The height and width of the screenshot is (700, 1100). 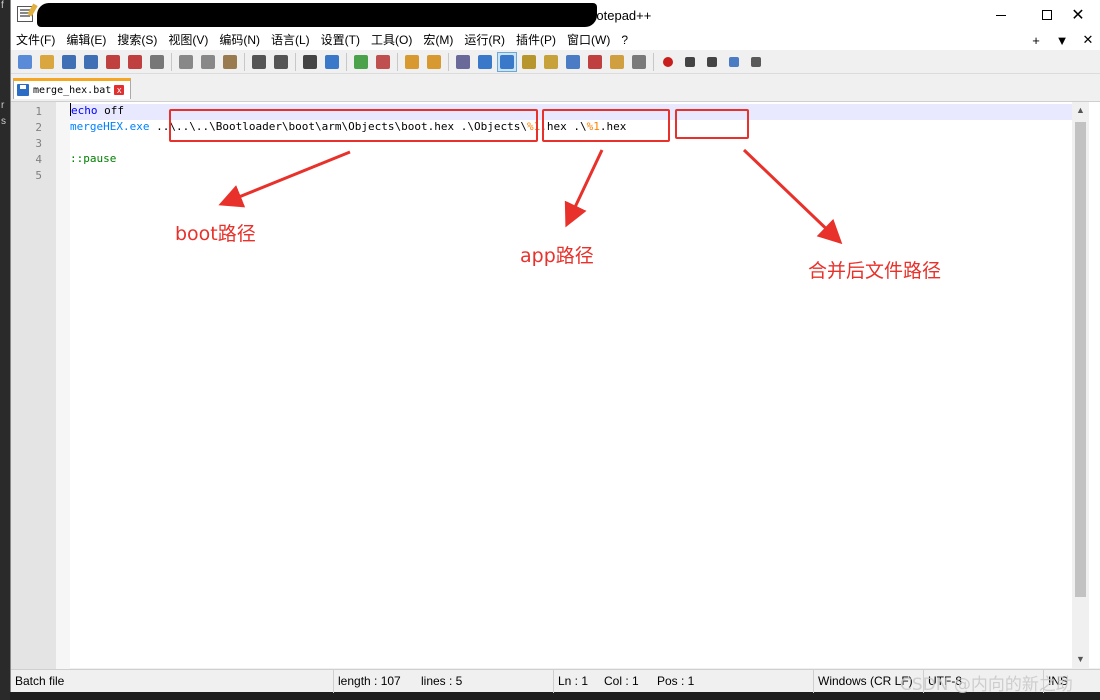 What do you see at coordinates (1080, 110) in the screenshot?
I see `scroll-up-icon: ▲` at bounding box center [1080, 110].